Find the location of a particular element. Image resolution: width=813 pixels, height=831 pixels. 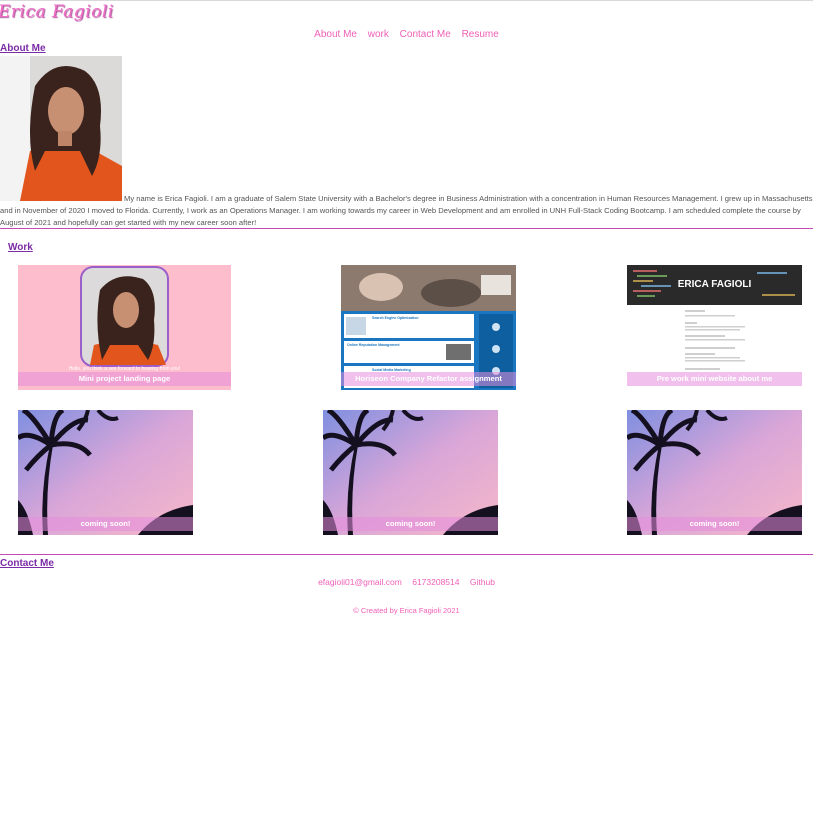

thumbnail-text: Online Reputation Management is located at coordinates (373, 345).